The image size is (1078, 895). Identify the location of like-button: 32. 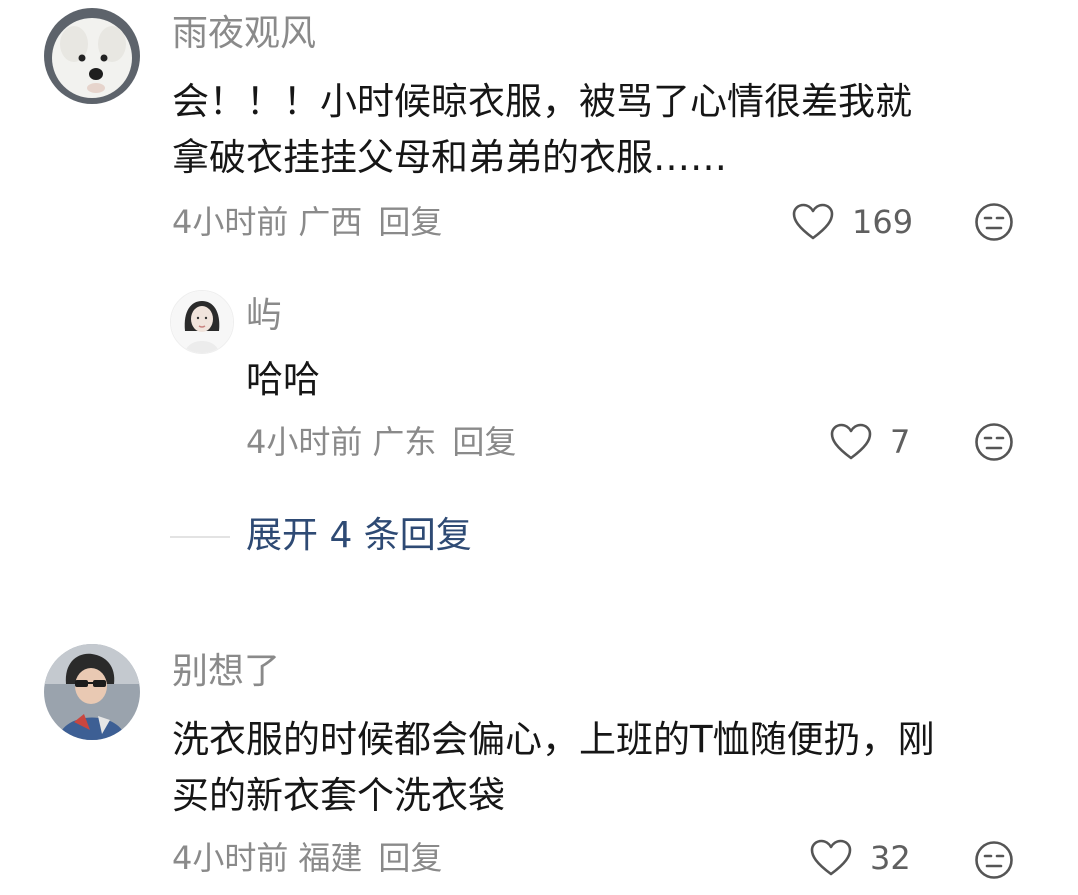
(860, 858).